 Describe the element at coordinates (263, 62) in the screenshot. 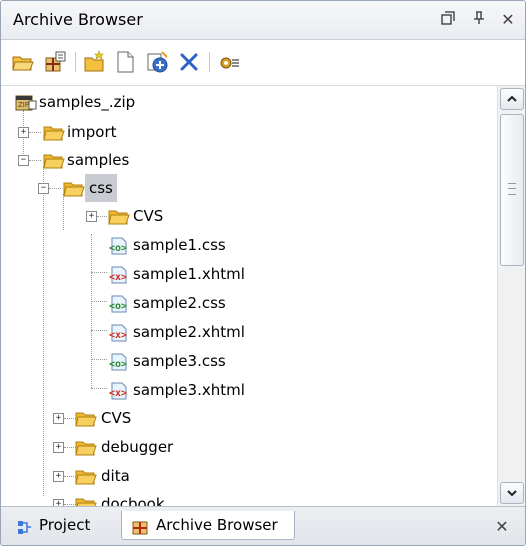

I see `toolbar` at that location.